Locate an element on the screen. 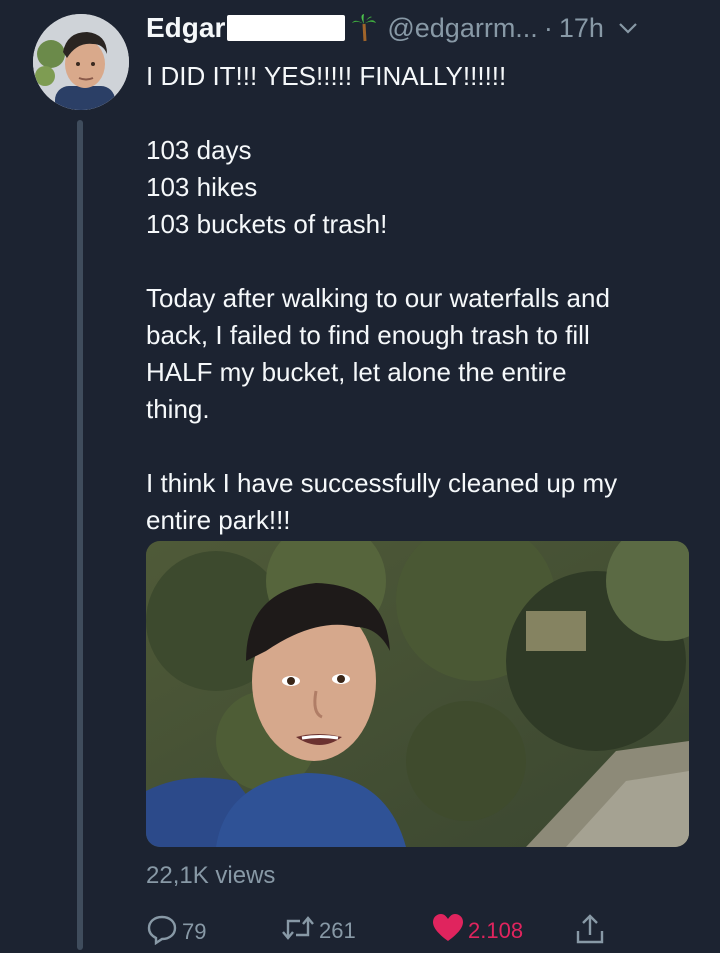 Image resolution: width=720 pixels, height=953 pixels. thread-line is located at coordinates (80, 535).